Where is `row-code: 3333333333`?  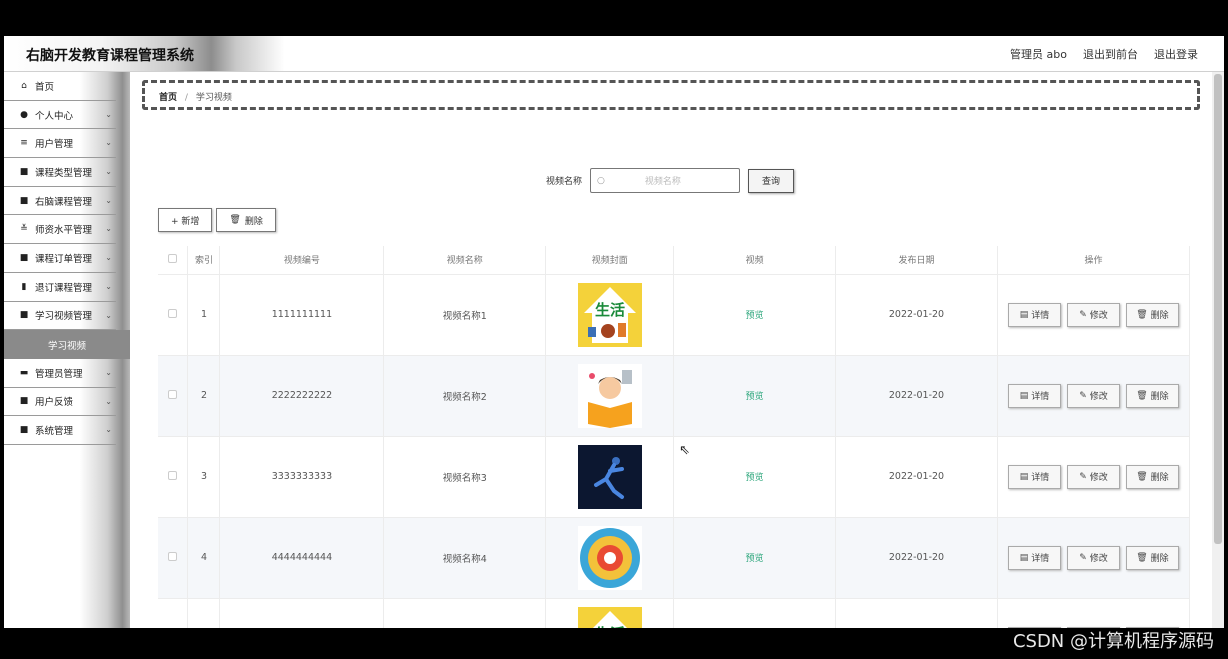 row-code: 3333333333 is located at coordinates (302, 477).